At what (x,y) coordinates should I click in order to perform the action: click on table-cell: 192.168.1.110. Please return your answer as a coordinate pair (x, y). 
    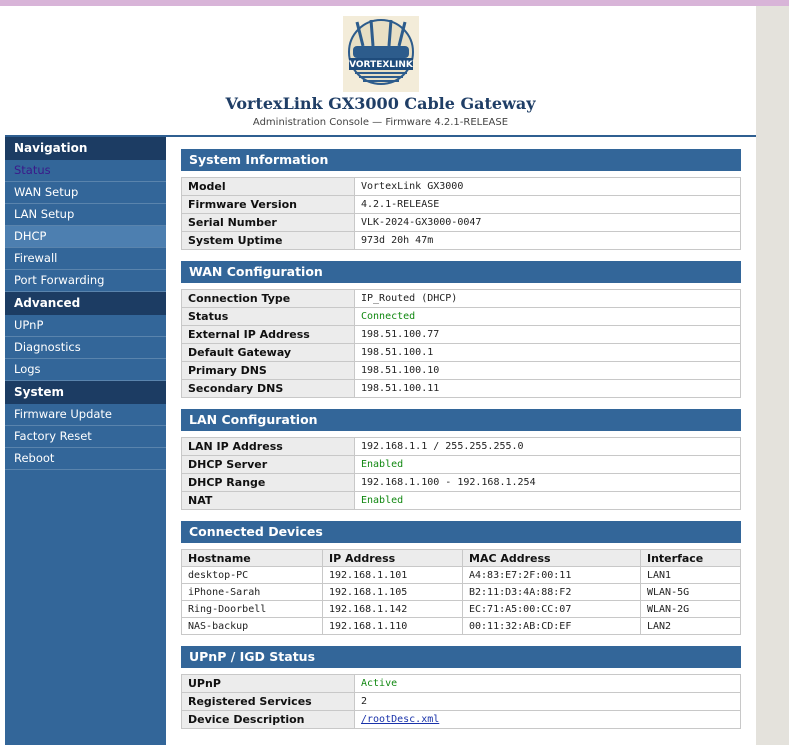
    Looking at the image, I should click on (392, 626).